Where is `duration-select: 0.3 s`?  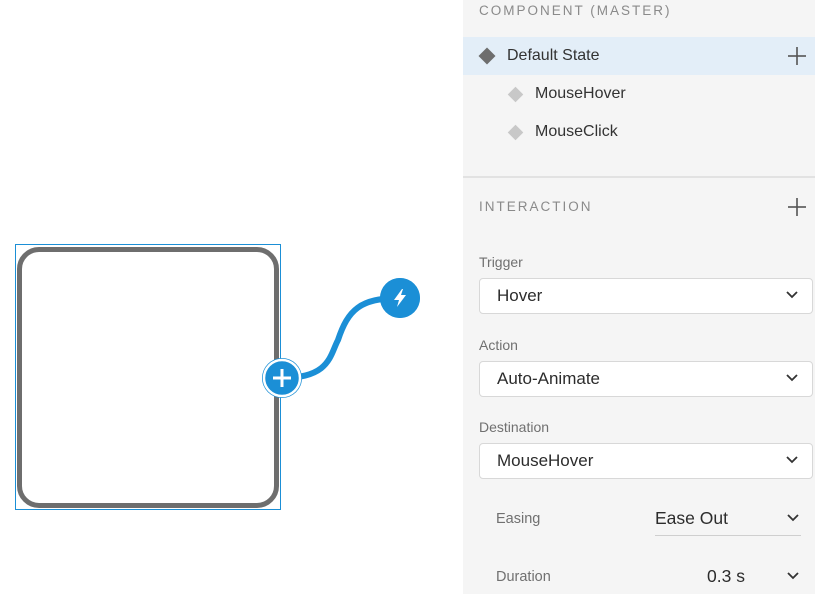
duration-select: 0.3 s is located at coordinates (754, 576).